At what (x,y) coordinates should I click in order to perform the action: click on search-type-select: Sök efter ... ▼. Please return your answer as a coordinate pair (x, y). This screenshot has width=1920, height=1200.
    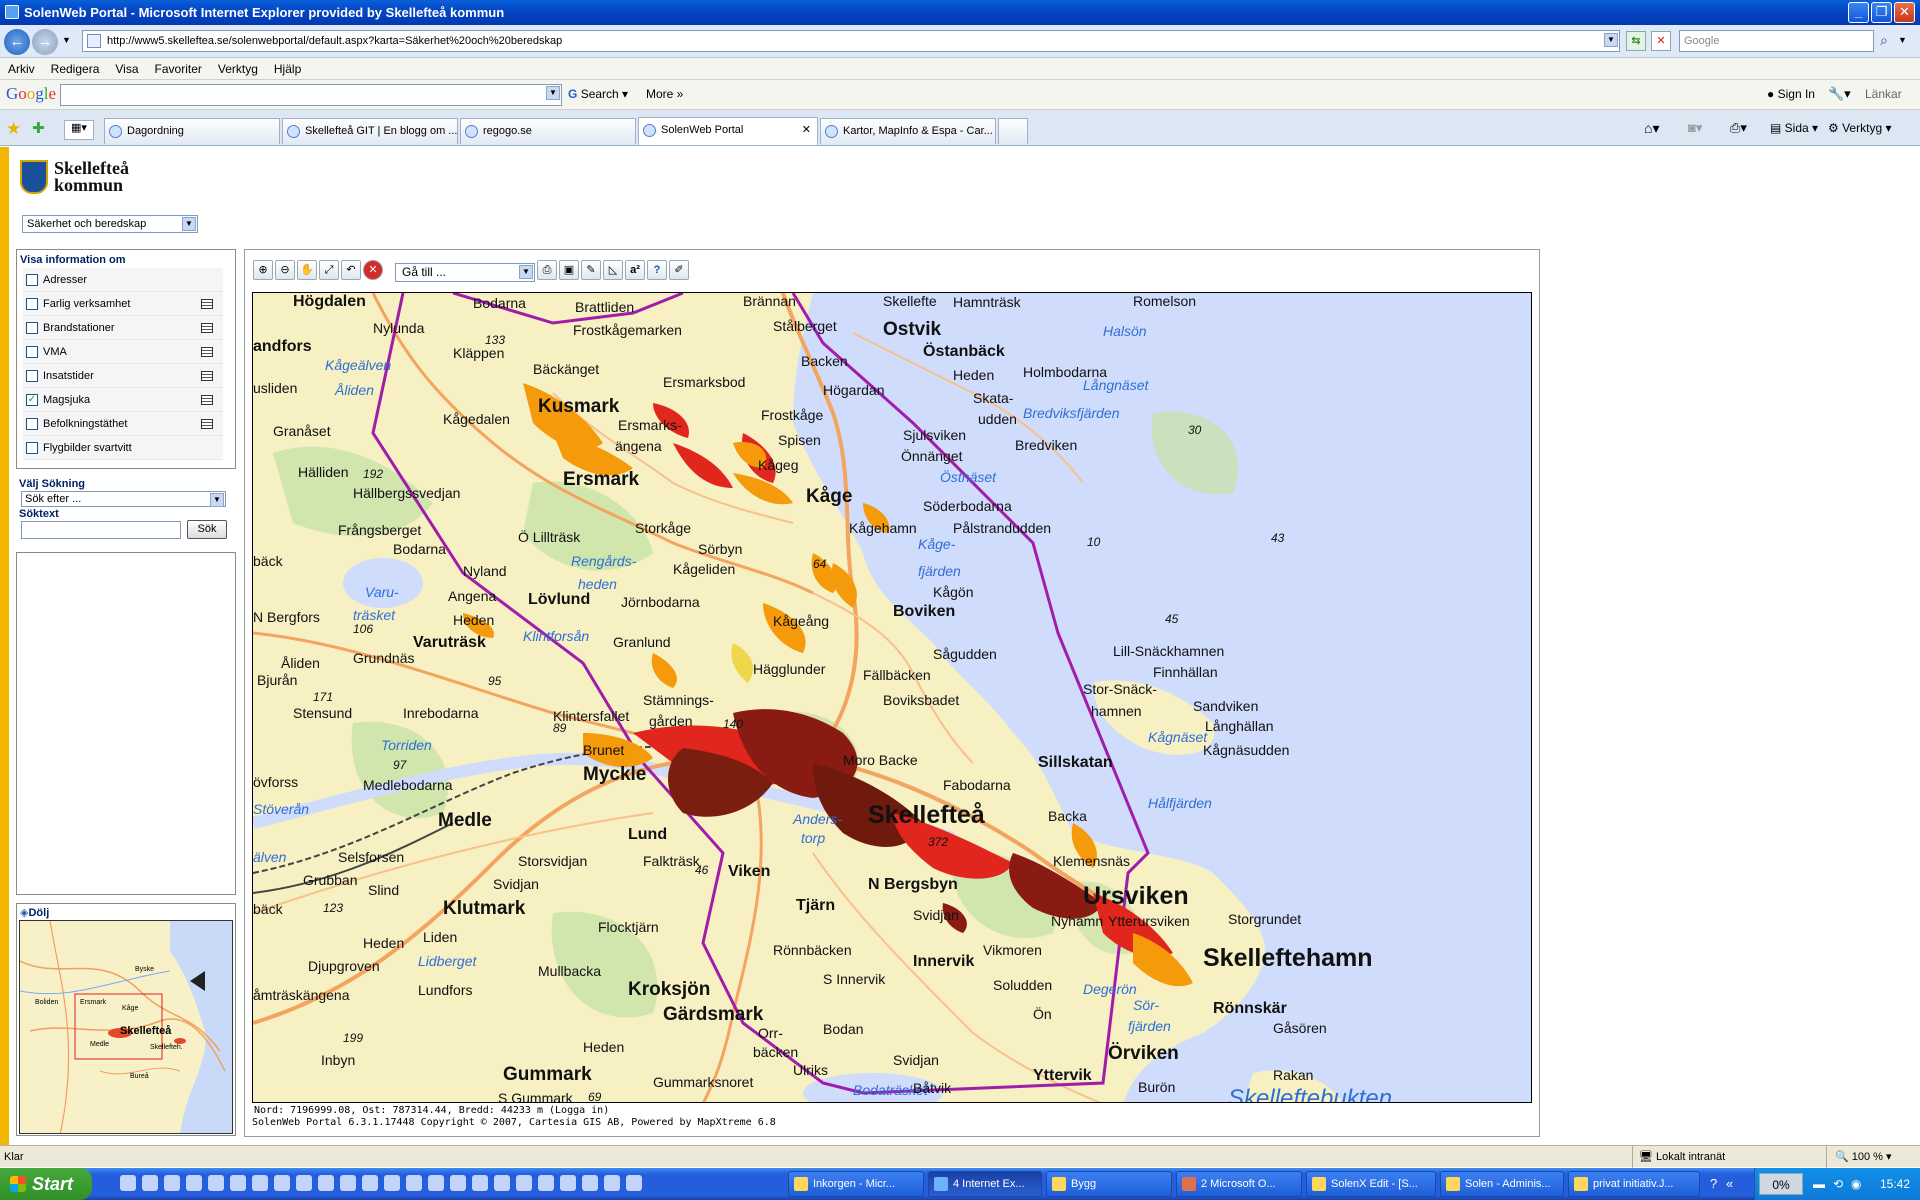
    Looking at the image, I should click on (123, 499).